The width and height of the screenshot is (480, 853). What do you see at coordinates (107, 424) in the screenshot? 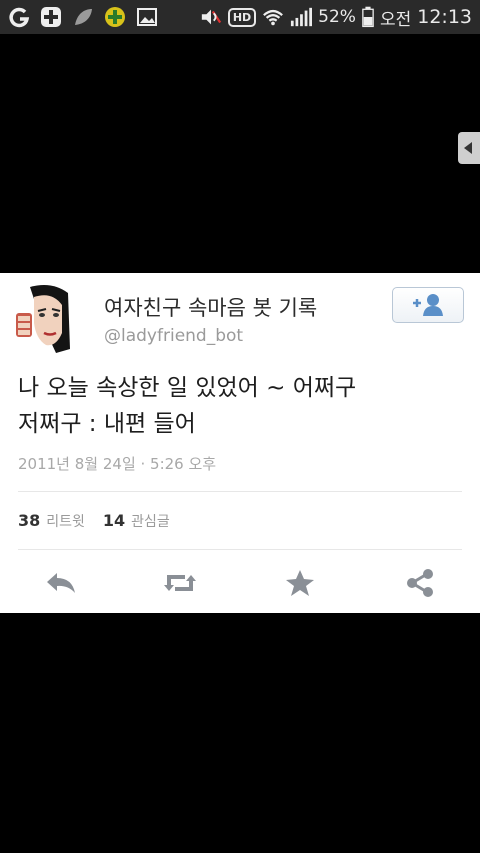
I see `tweet-text-line: 저쩌구 : 내편 들어` at bounding box center [107, 424].